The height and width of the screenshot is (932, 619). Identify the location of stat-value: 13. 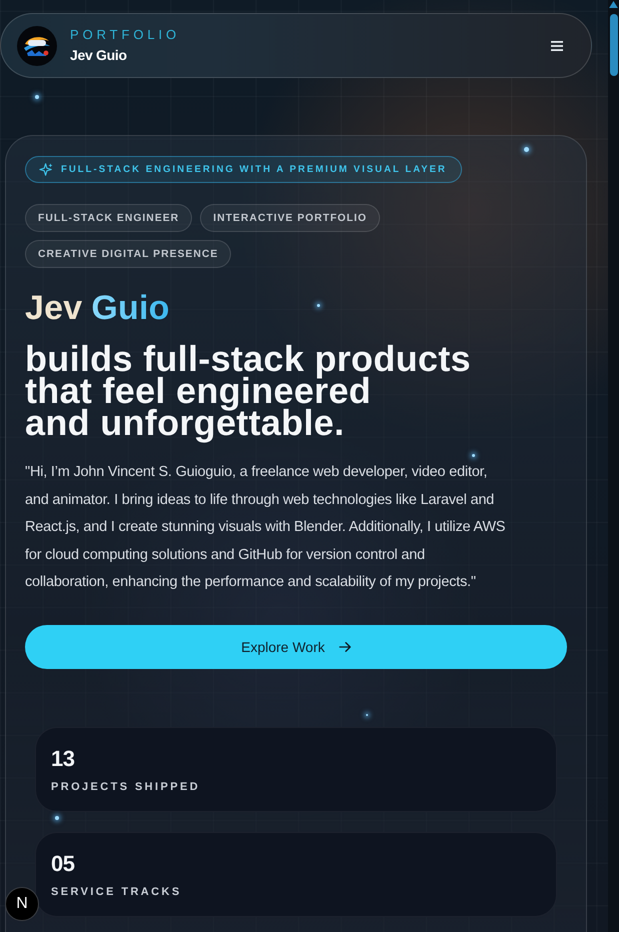
(62, 759).